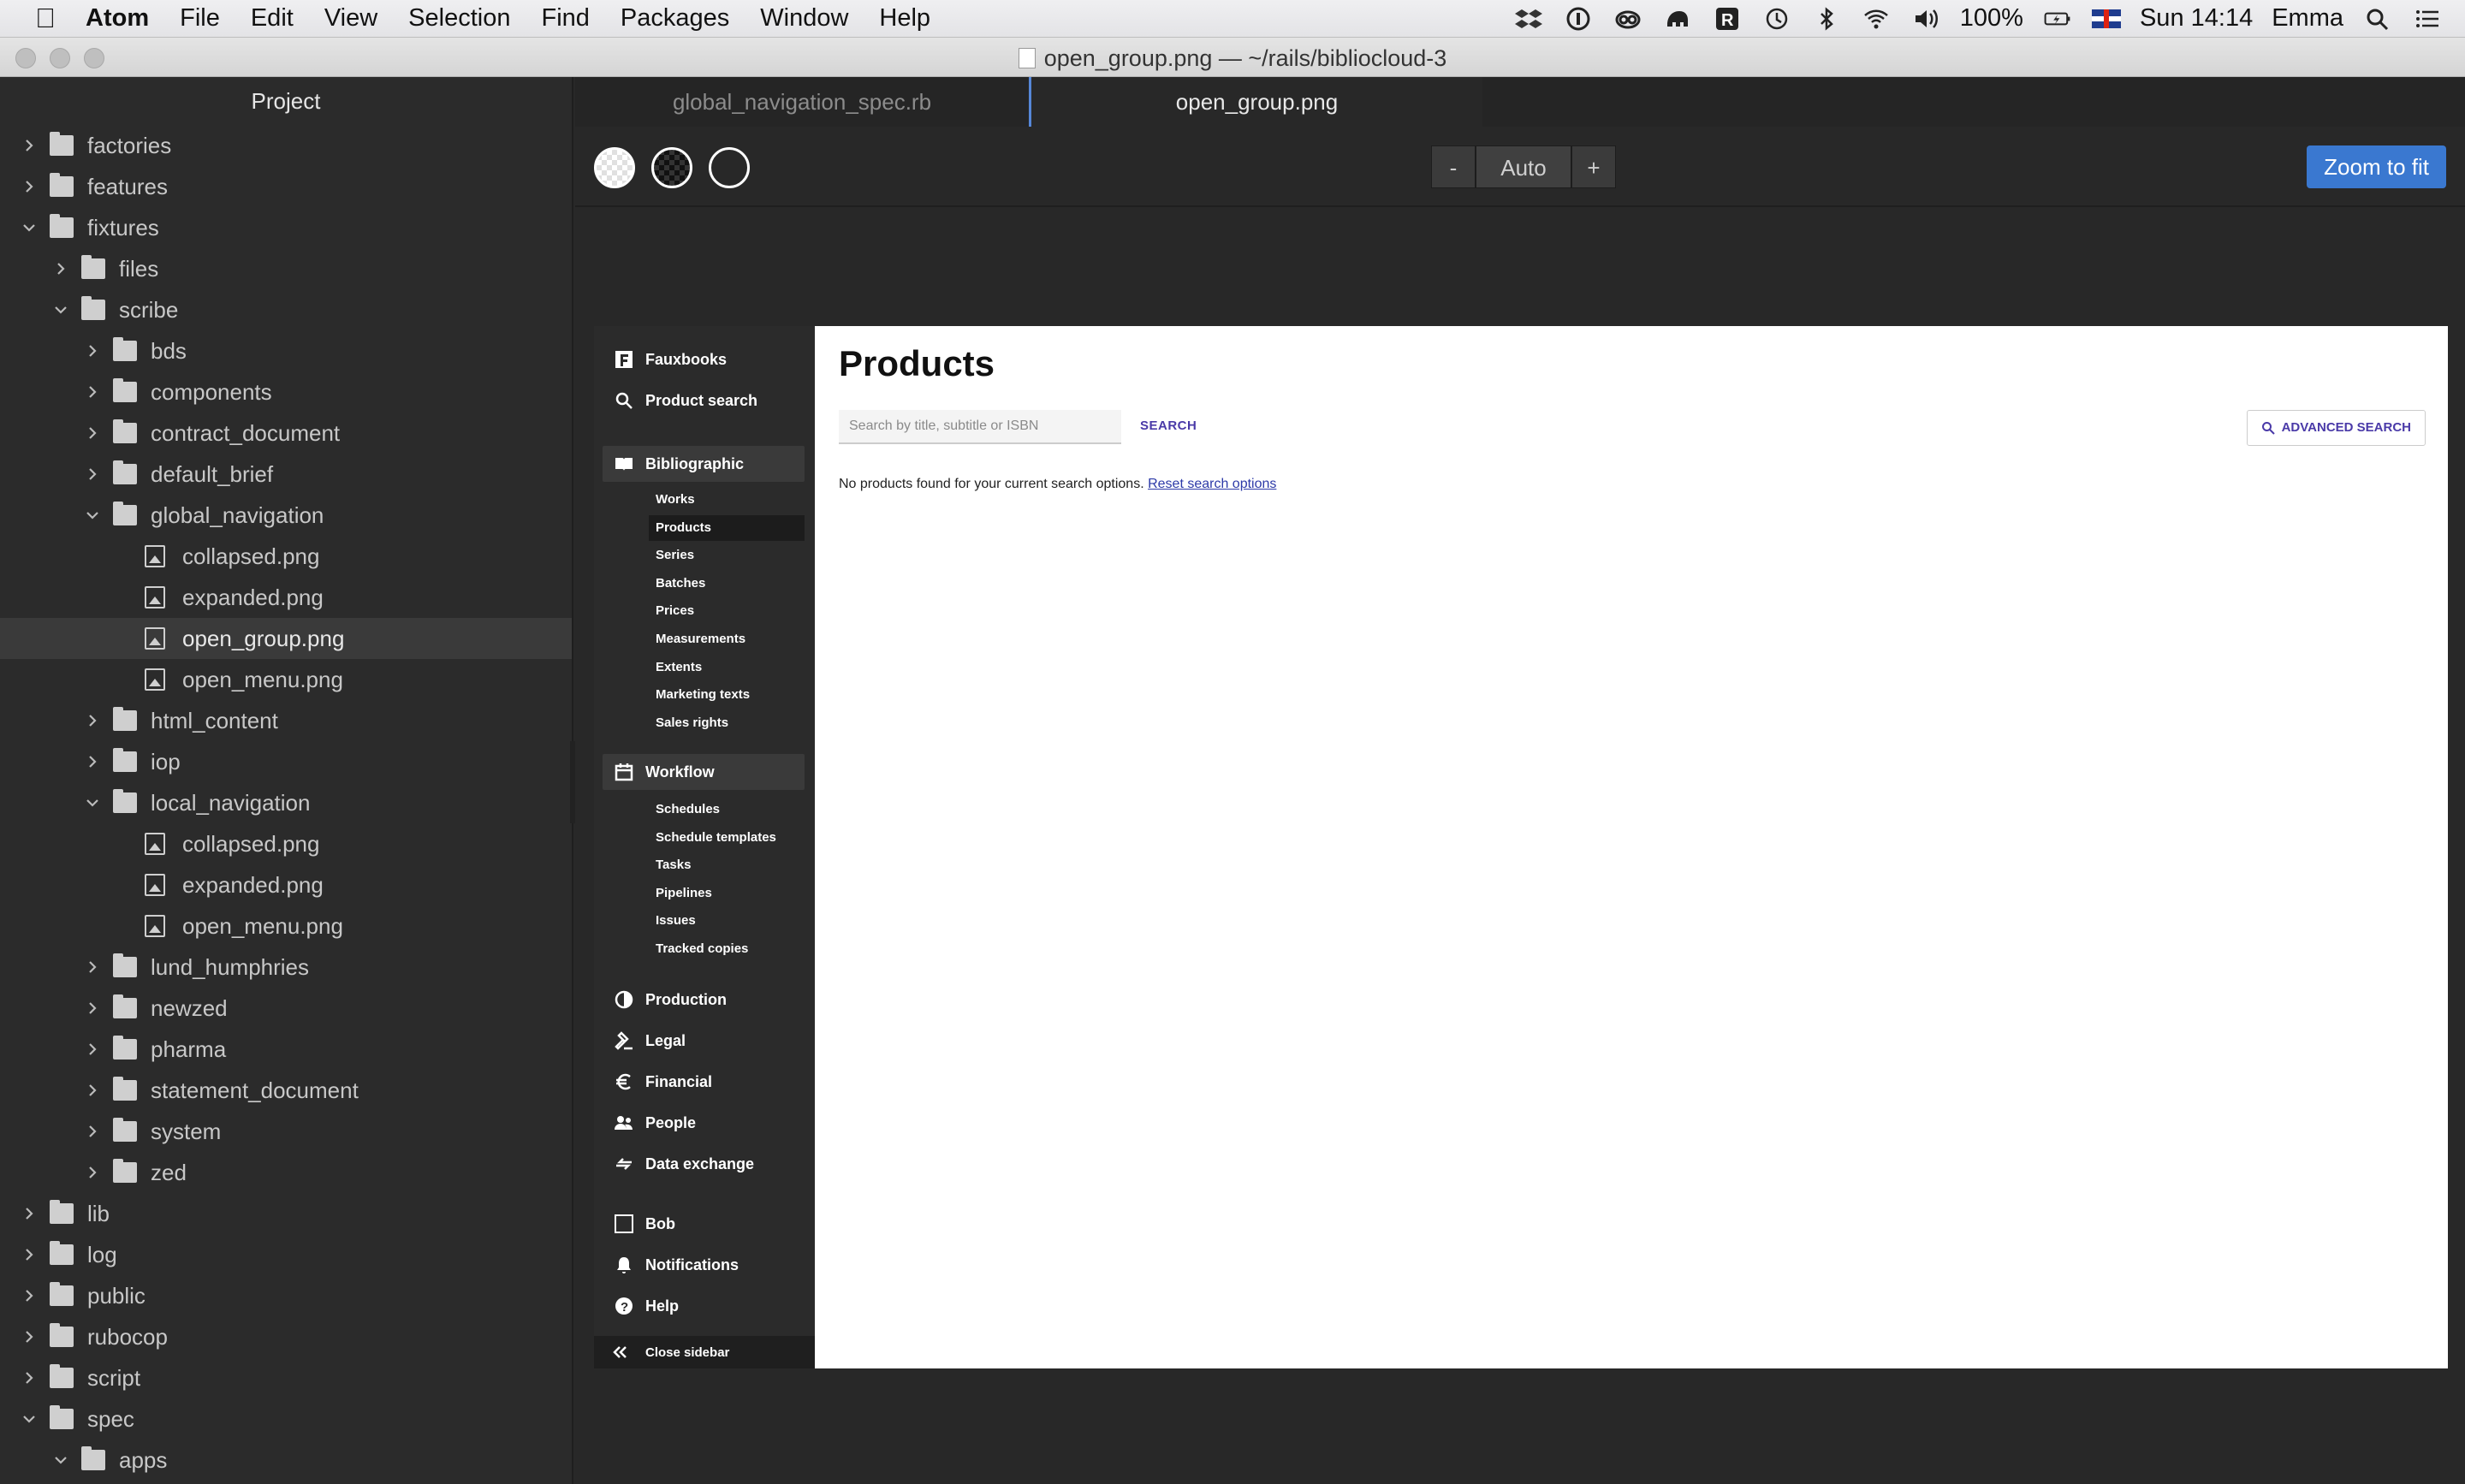 This screenshot has width=2465, height=1484. Describe the element at coordinates (704, 464) in the screenshot. I see `nav-group-bibliographic: Bibliographic` at that location.